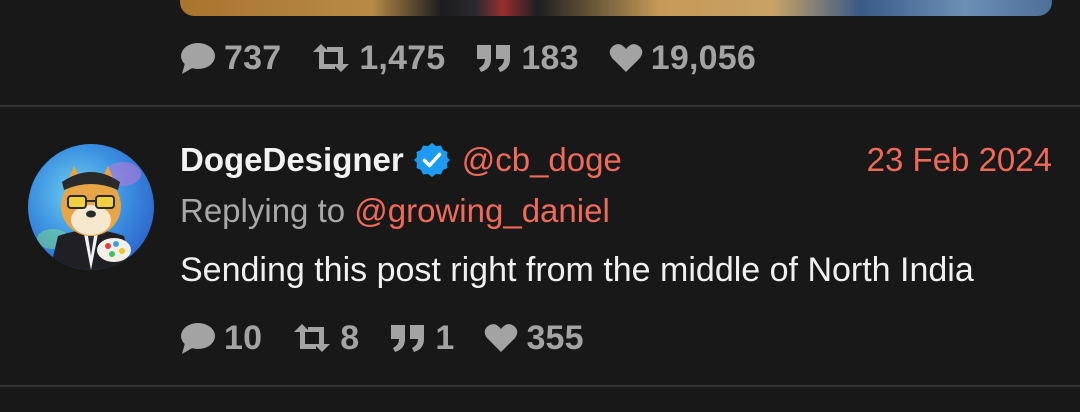 Image resolution: width=1080 pixels, height=412 pixels. I want to click on reply-count-button: 737, so click(230, 58).